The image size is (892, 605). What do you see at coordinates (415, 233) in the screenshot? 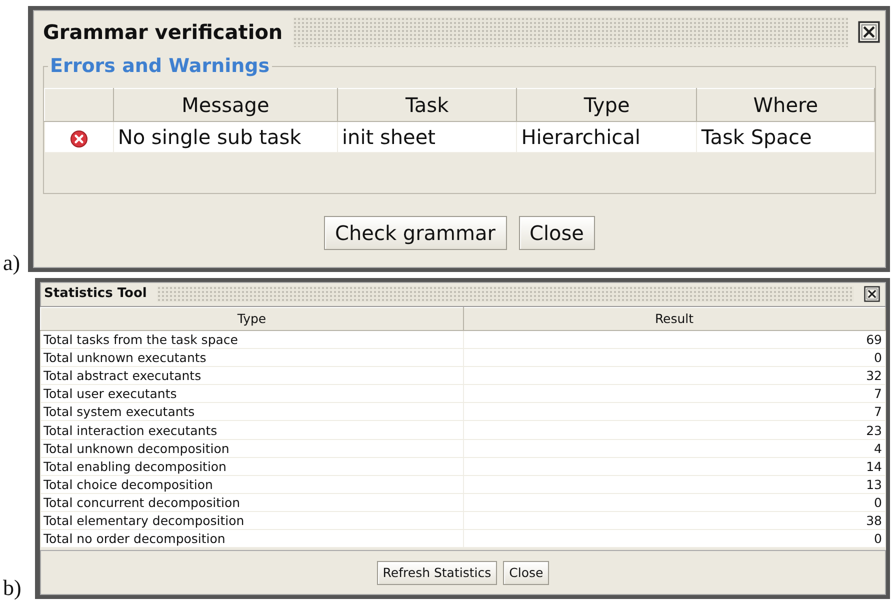
I see `dialog-button: Check grammar` at bounding box center [415, 233].